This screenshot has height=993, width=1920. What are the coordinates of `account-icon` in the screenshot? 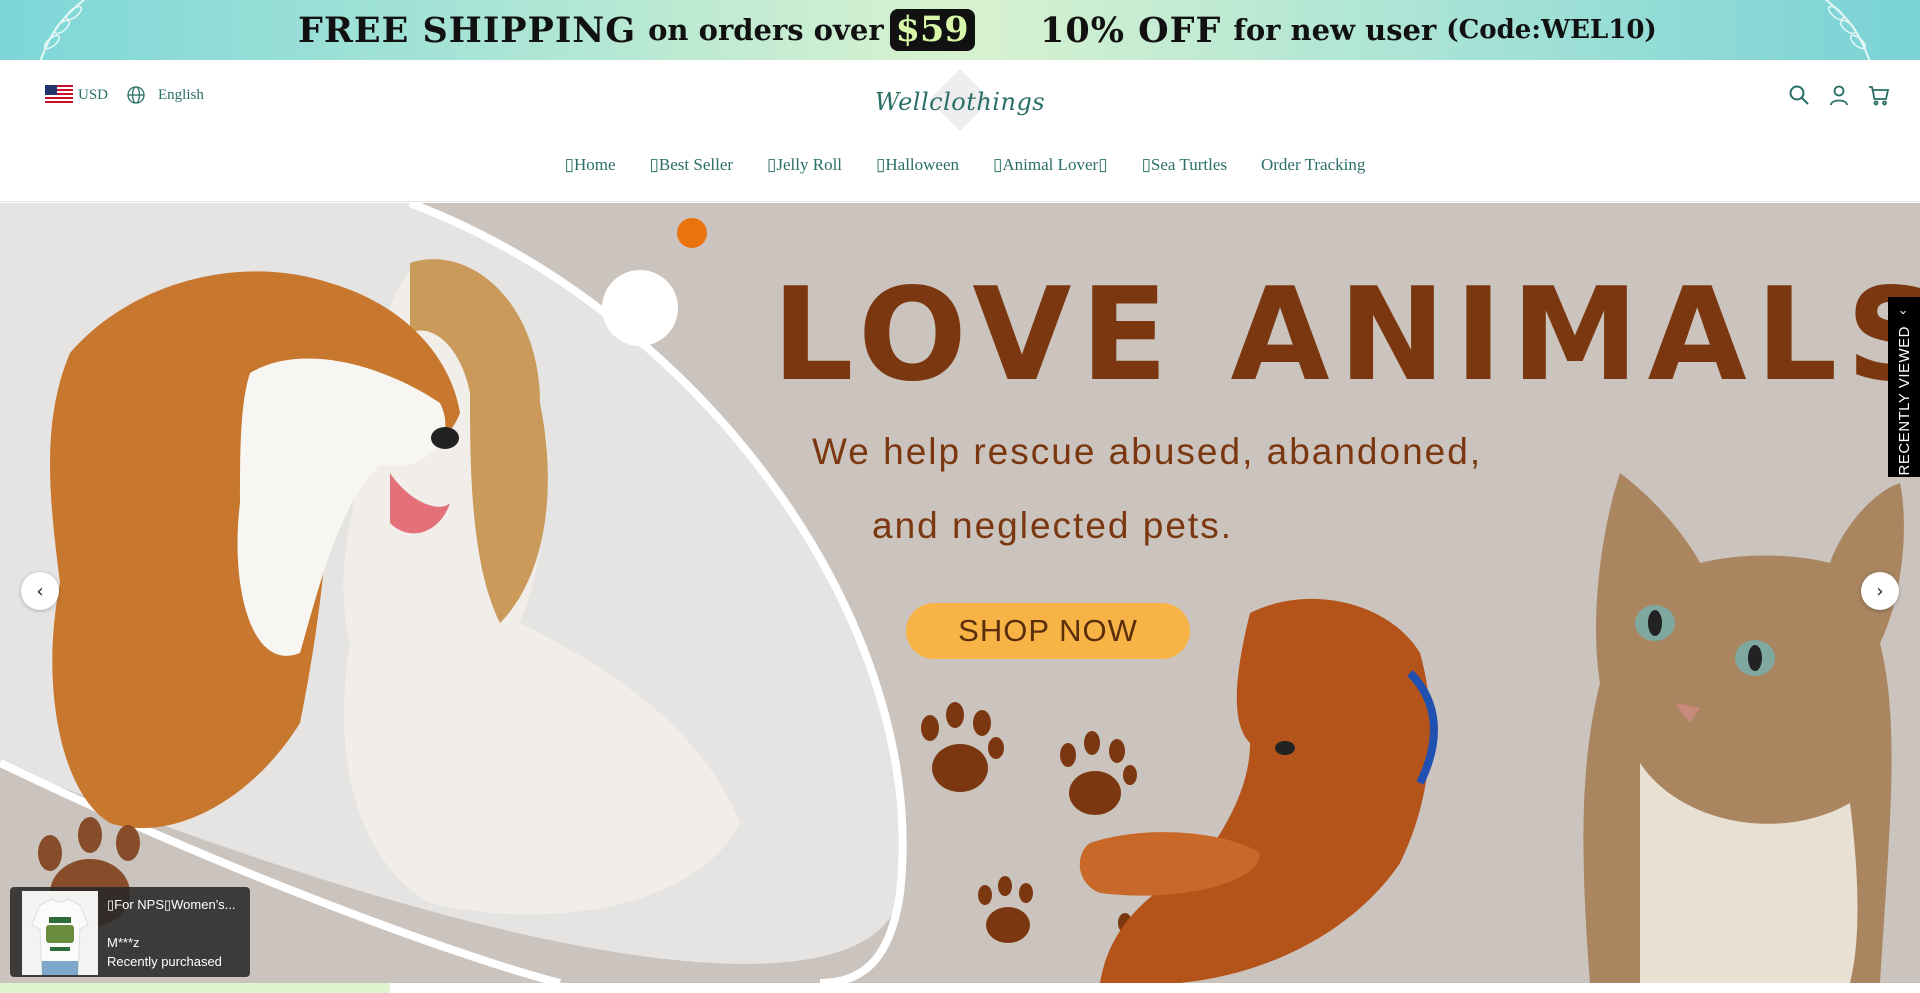 It's located at (1839, 95).